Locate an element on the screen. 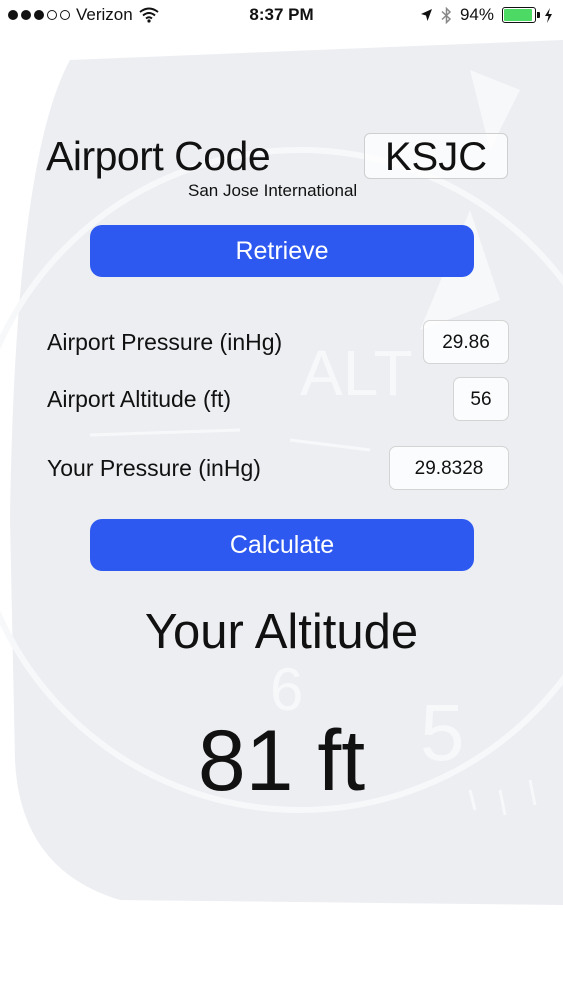 This screenshot has height=1000, width=563. battery-fill is located at coordinates (518, 15).